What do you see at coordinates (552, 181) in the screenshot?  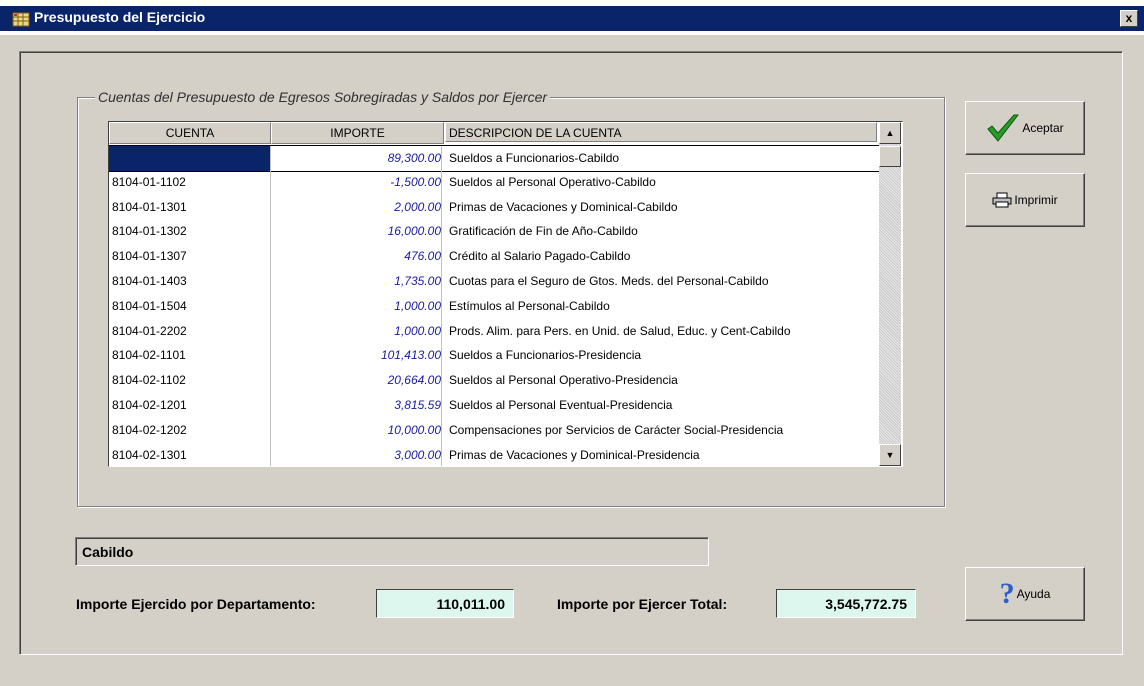 I see `cell-descripcion: Sueldos al Personal Operativo-Cabildo` at bounding box center [552, 181].